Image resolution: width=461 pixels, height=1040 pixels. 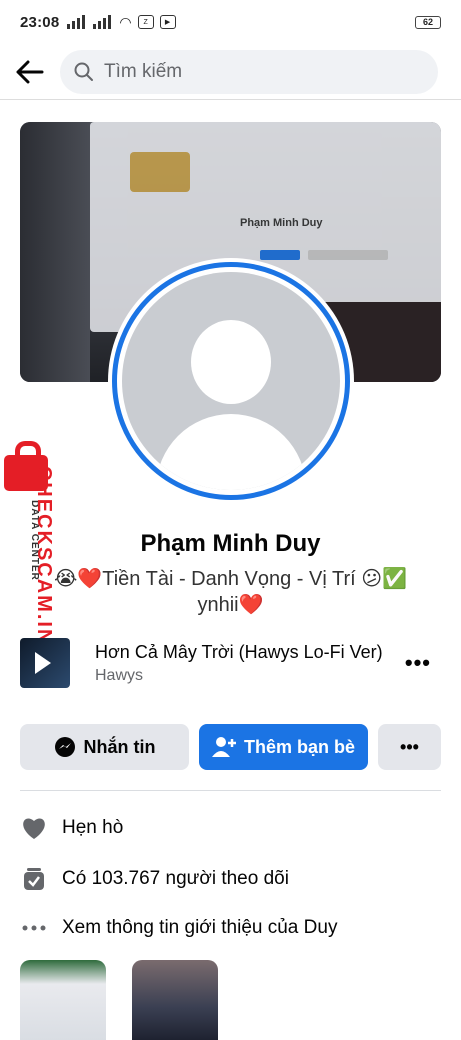 I want to click on avatar-placeholder, so click(x=231, y=381).